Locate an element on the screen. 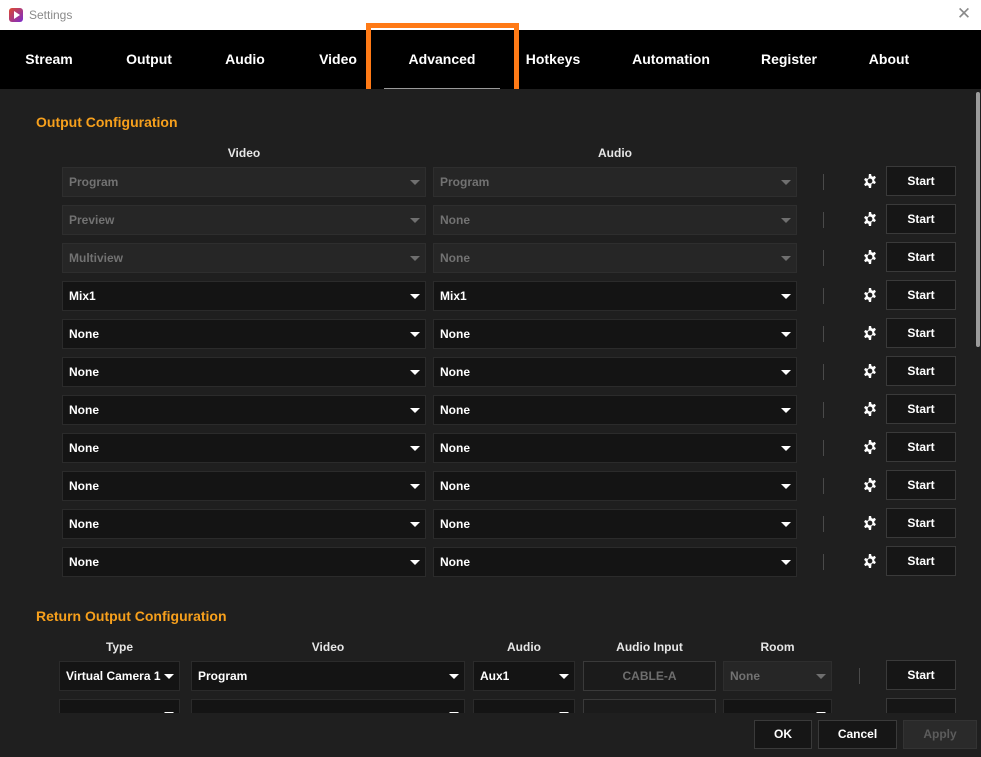  video-column-header: Video is located at coordinates (244, 153).